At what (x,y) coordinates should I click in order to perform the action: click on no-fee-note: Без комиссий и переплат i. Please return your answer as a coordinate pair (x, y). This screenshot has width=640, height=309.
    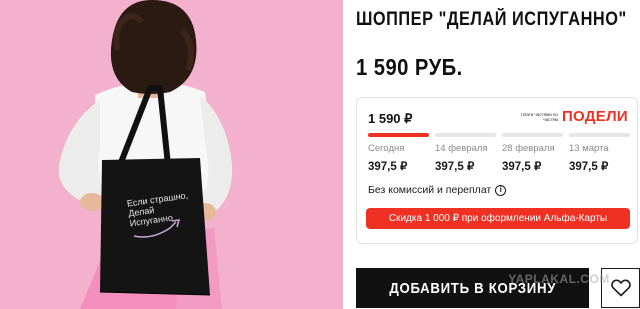
    Looking at the image, I should click on (437, 190).